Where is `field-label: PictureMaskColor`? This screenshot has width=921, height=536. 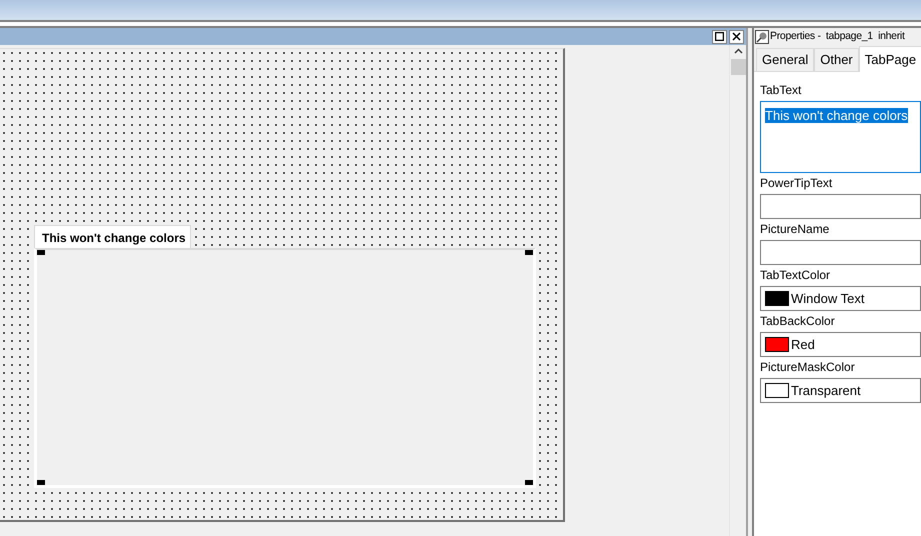 field-label: PictureMaskColor is located at coordinates (808, 367).